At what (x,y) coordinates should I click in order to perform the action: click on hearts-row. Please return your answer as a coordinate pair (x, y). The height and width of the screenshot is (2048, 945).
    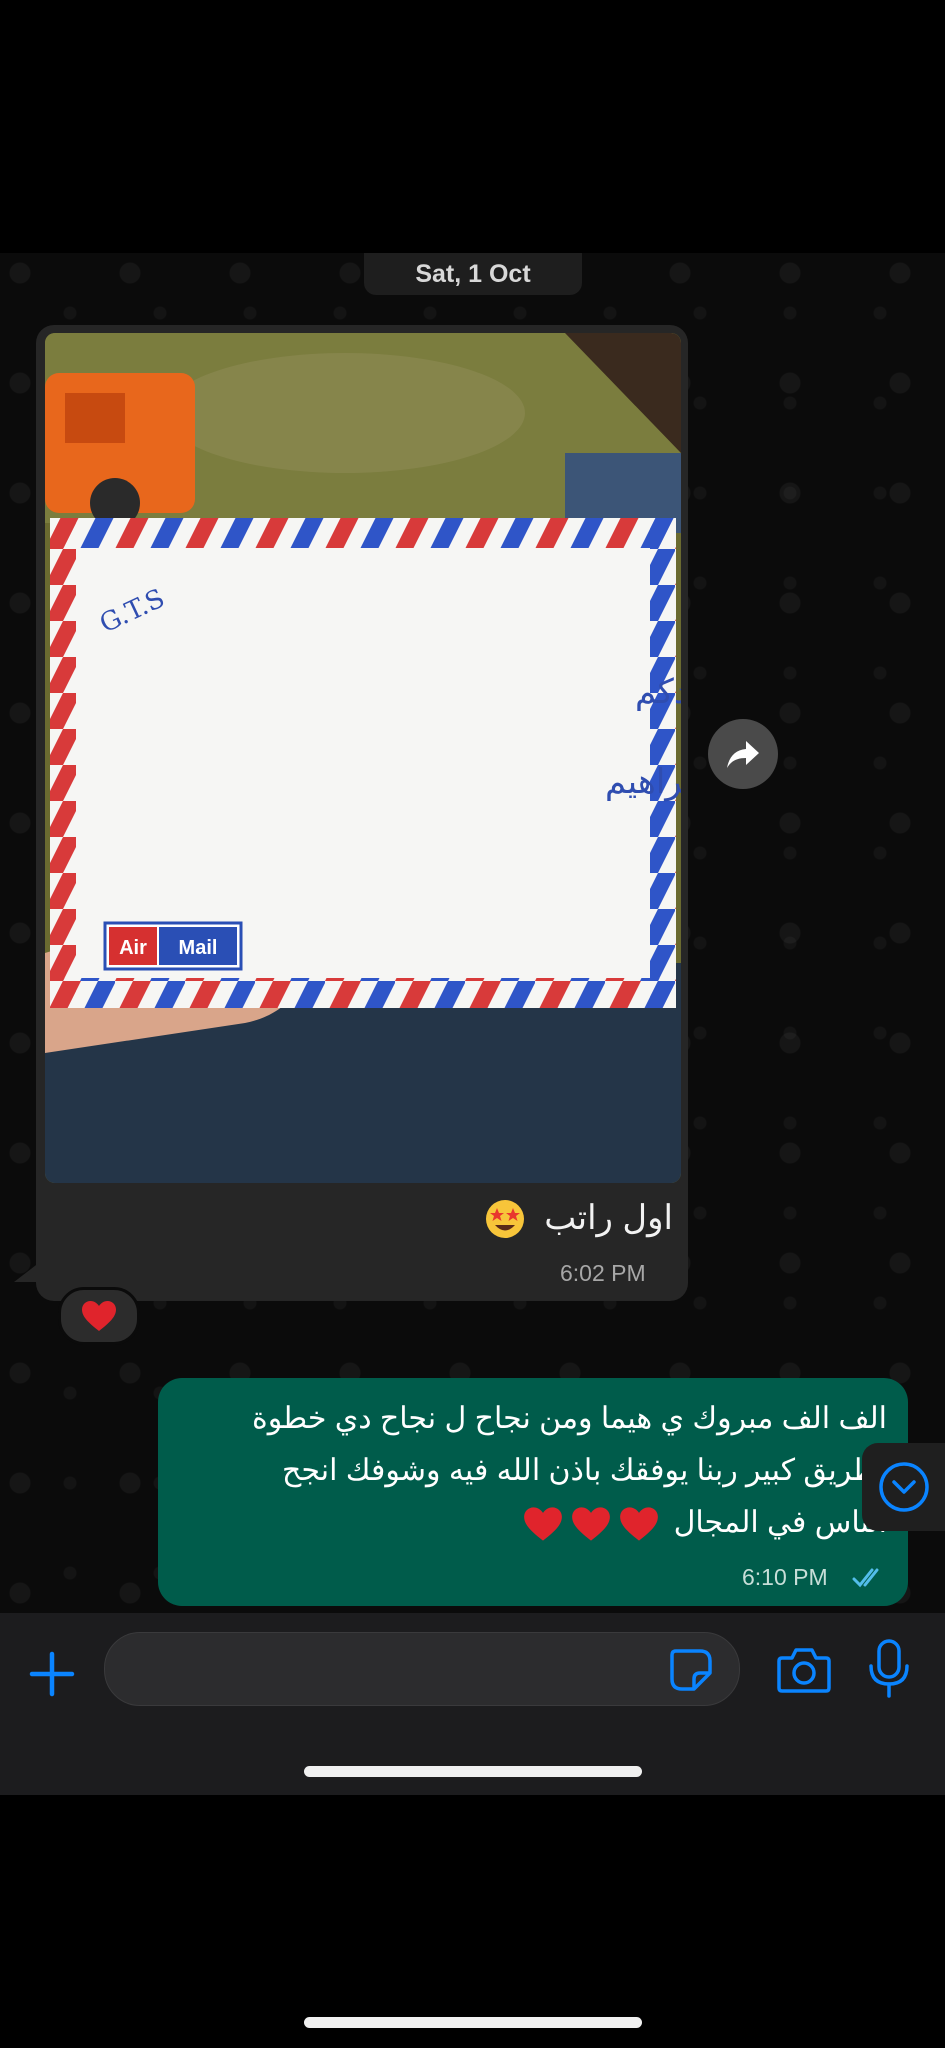
    Looking at the image, I should click on (591, 1524).